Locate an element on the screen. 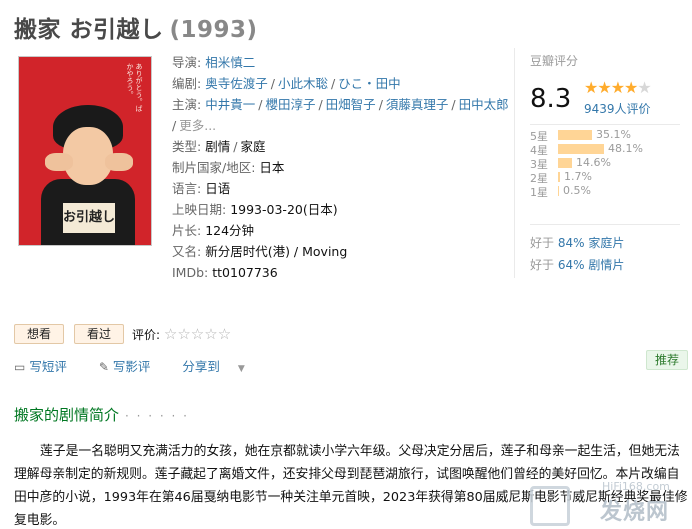  better-than-link: 64% 剧情片 is located at coordinates (591, 265).